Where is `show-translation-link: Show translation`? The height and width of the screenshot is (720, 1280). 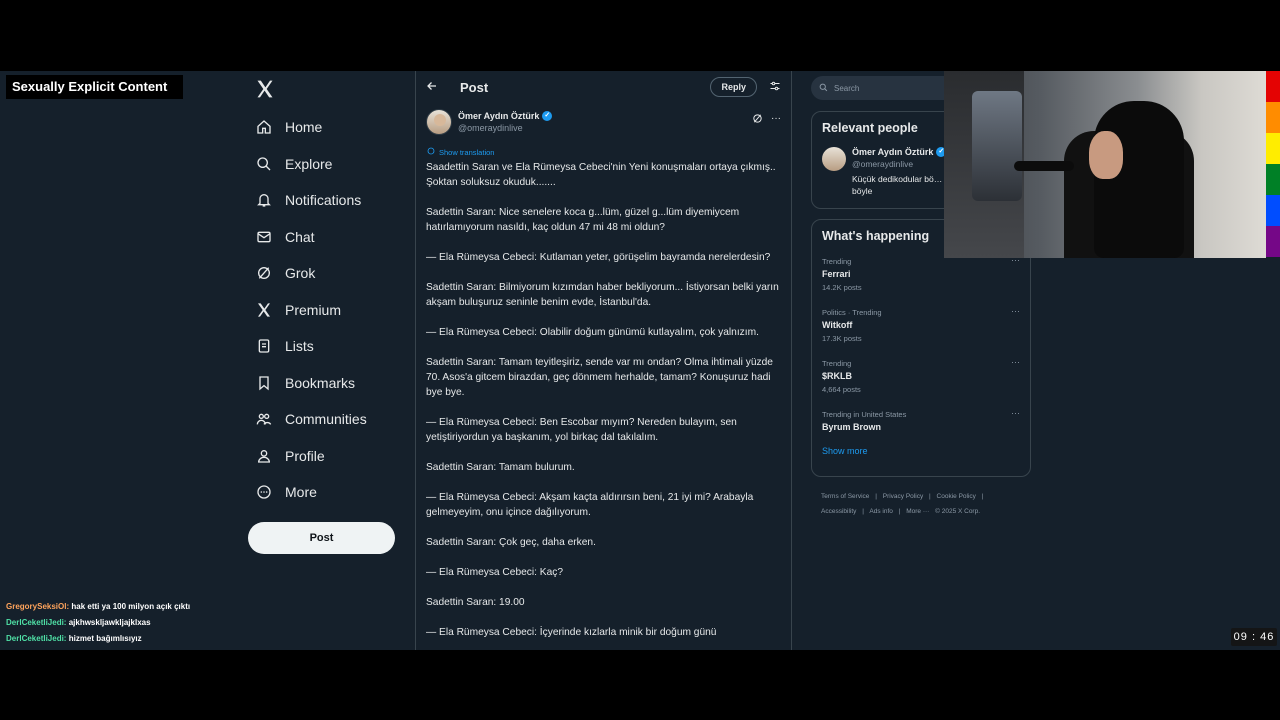 show-translation-link: Show translation is located at coordinates (460, 152).